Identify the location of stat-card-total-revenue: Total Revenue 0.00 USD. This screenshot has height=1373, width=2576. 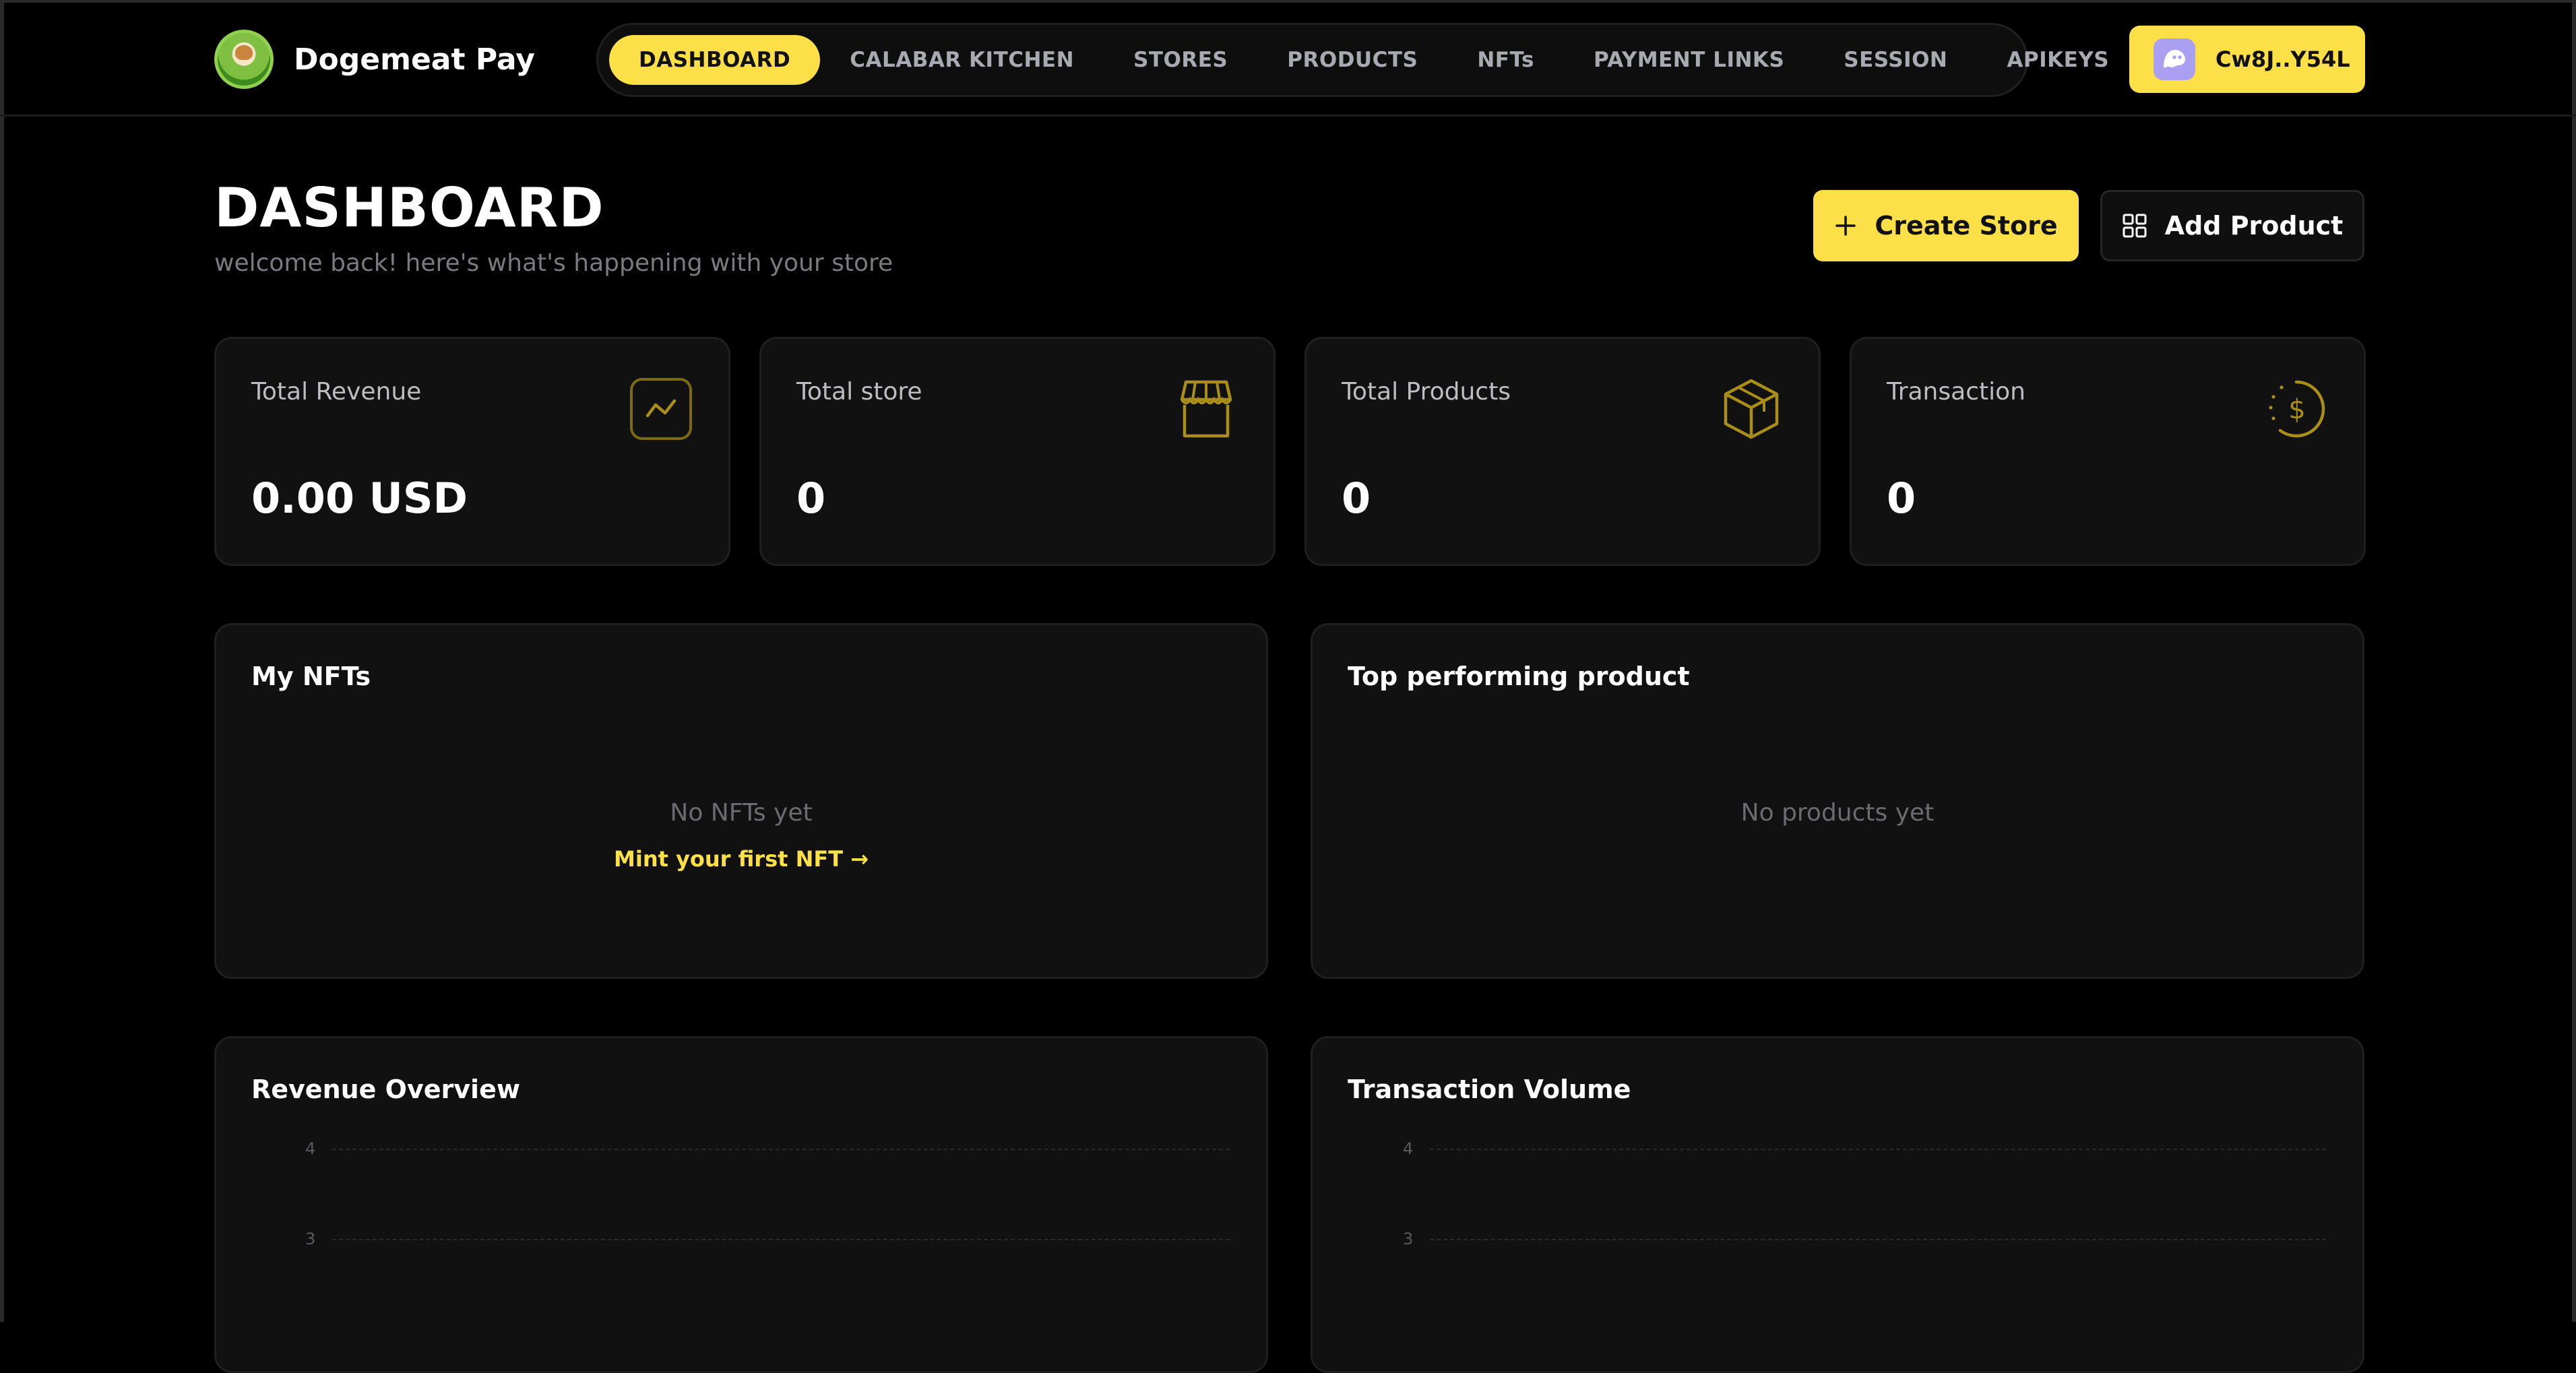
(472, 451).